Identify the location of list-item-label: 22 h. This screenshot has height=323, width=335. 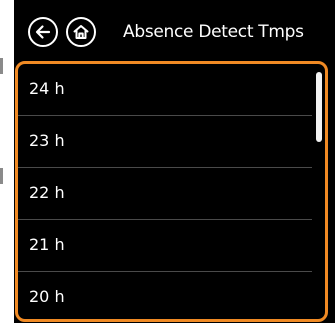
(47, 192).